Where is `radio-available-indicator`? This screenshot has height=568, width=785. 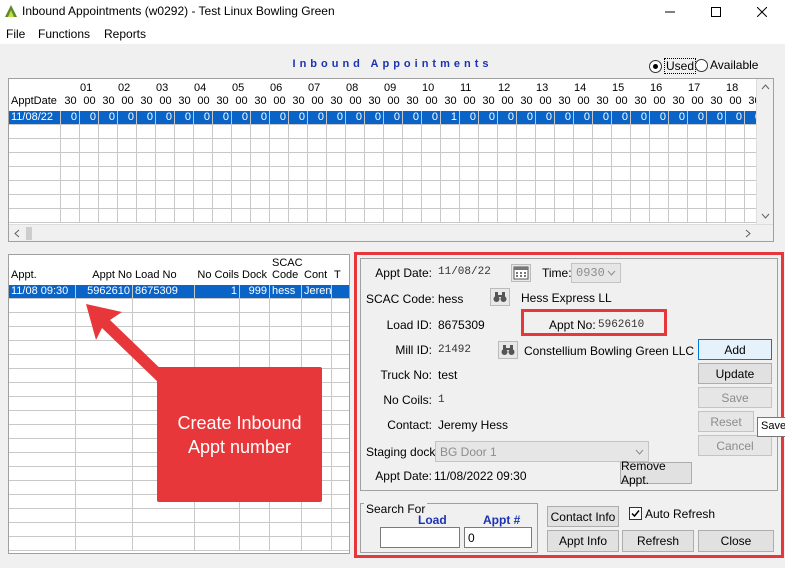 radio-available-indicator is located at coordinates (701, 65).